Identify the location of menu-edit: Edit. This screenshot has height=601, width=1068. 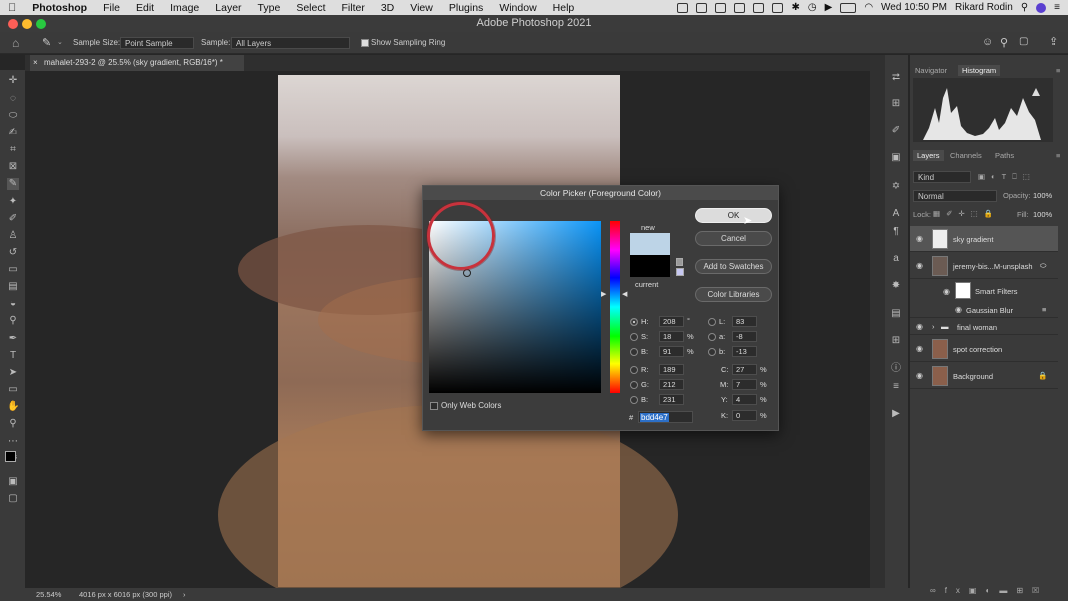
(145, 8).